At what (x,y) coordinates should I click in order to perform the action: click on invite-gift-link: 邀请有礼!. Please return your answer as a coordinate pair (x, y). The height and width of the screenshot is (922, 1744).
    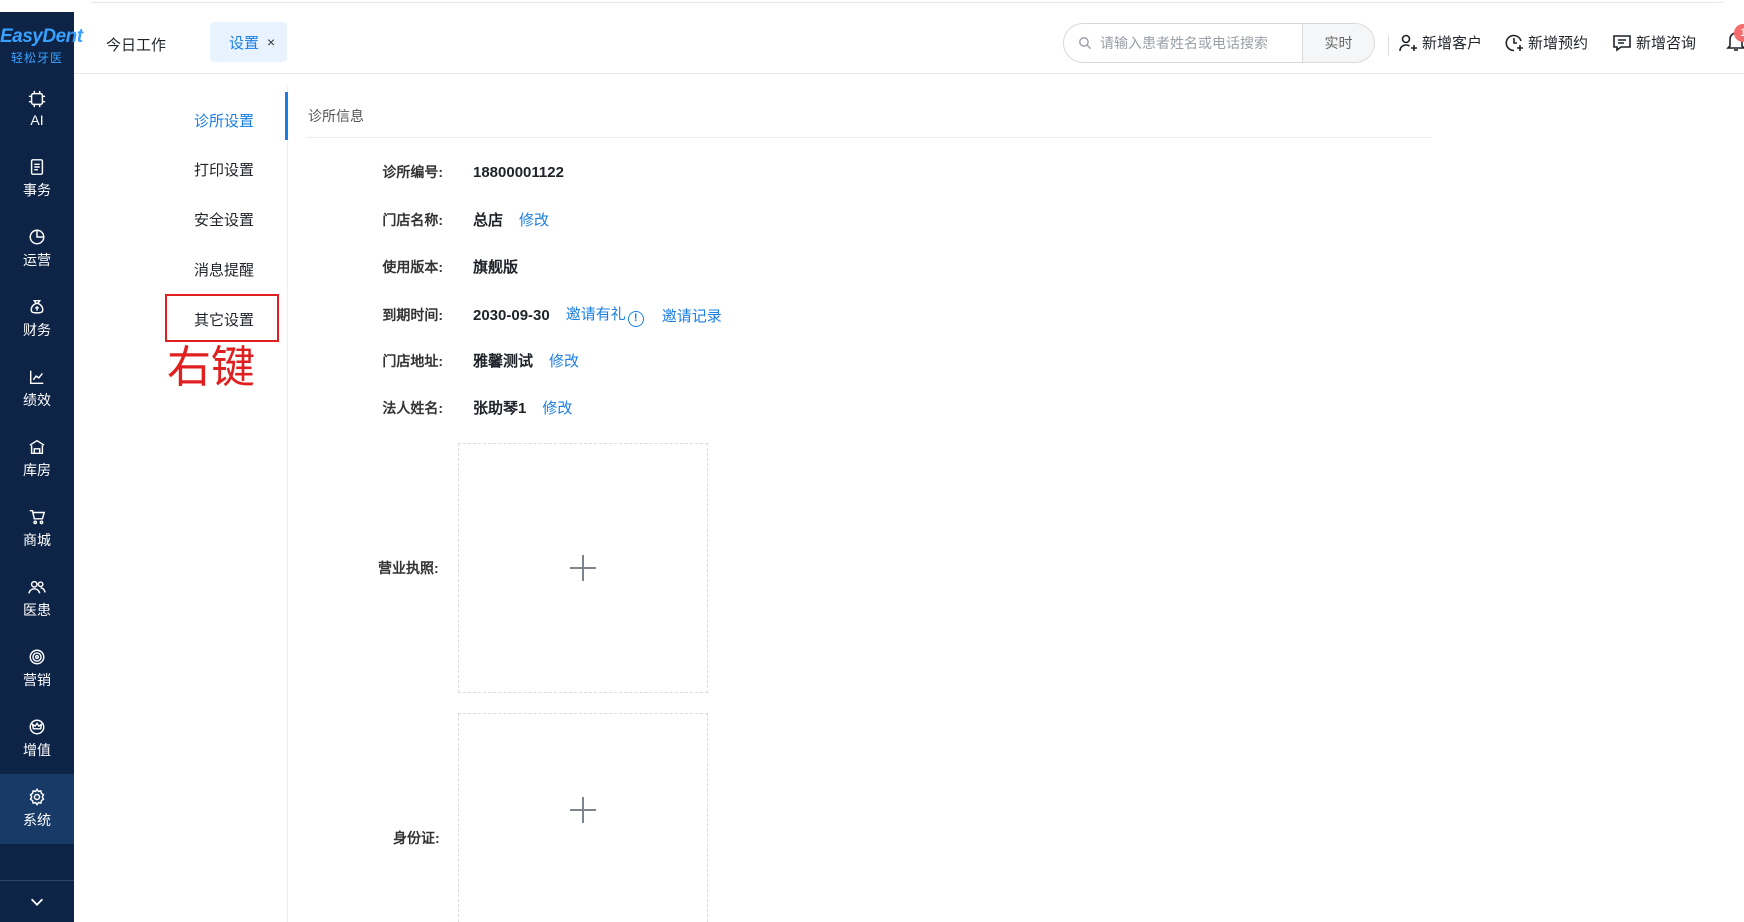
    Looking at the image, I should click on (605, 315).